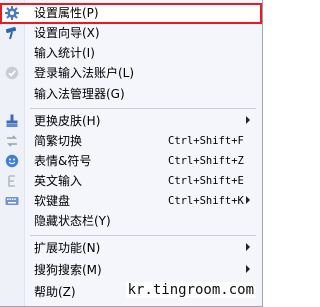 The width and height of the screenshot is (320, 307). I want to click on menu-item-label: 表情&符号, so click(63, 161).